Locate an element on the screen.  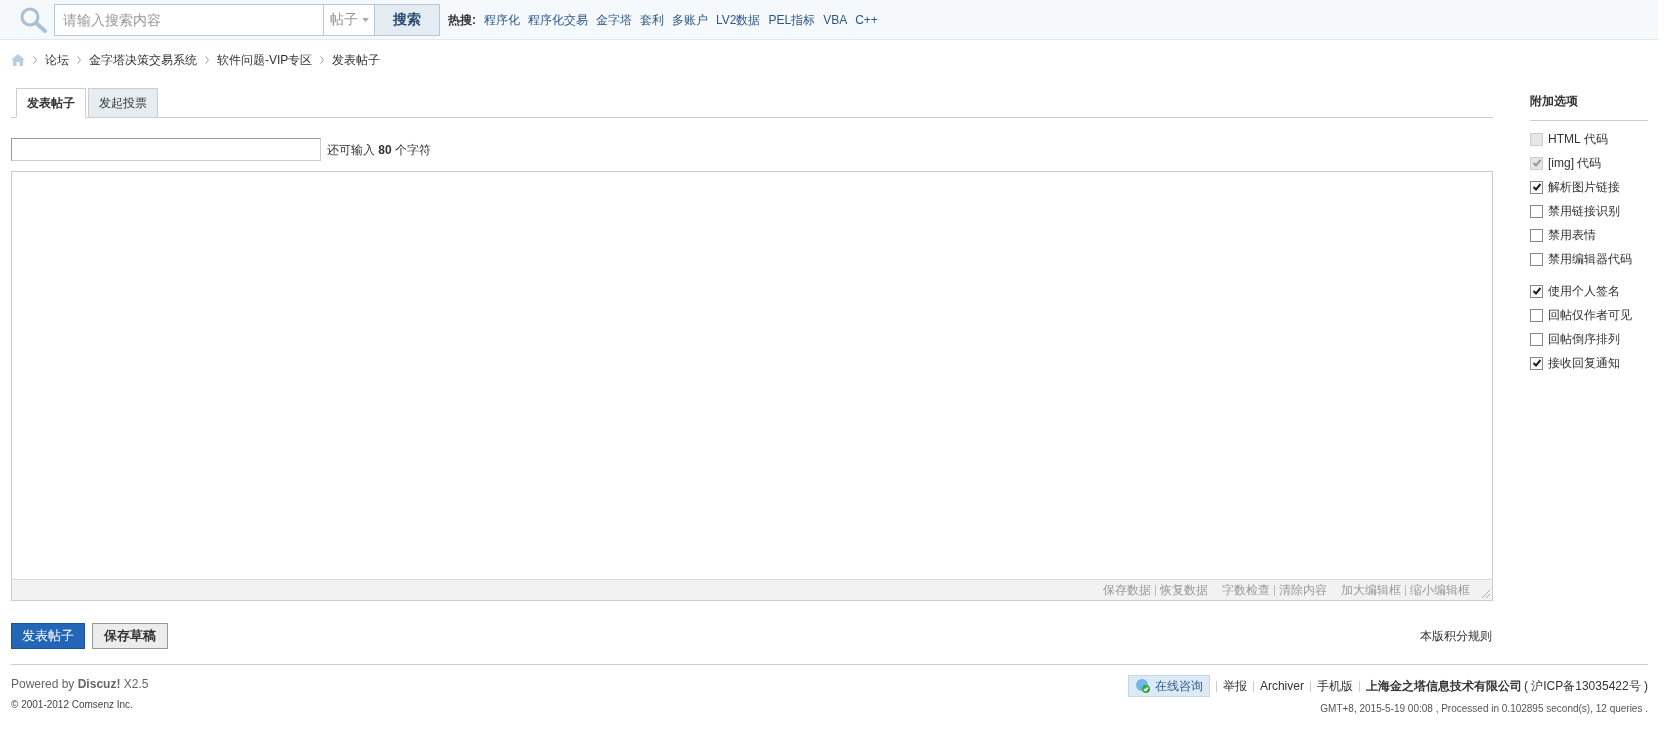
hot-label: 热搜: is located at coordinates (462, 20).